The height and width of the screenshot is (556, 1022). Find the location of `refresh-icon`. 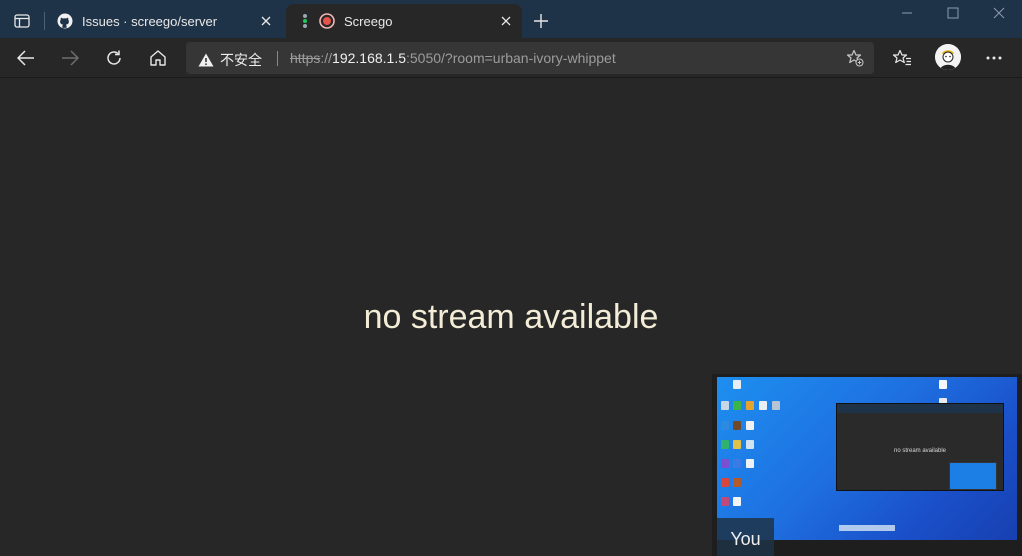

refresh-icon is located at coordinates (114, 57).